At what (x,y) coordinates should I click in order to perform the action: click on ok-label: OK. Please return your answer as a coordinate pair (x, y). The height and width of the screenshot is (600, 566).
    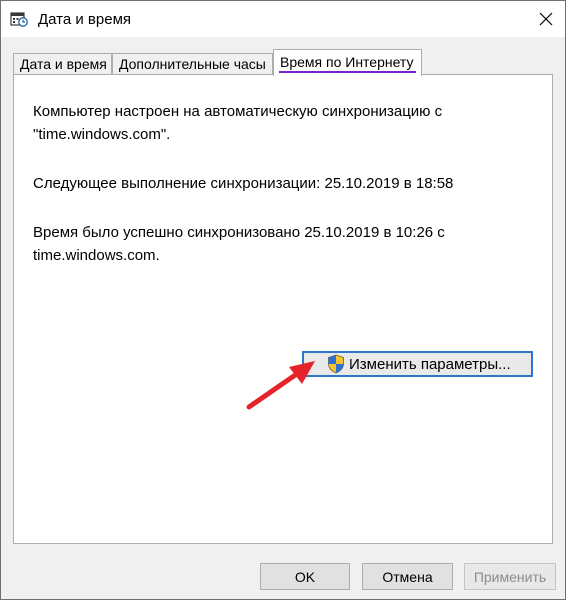
    Looking at the image, I should click on (305, 576).